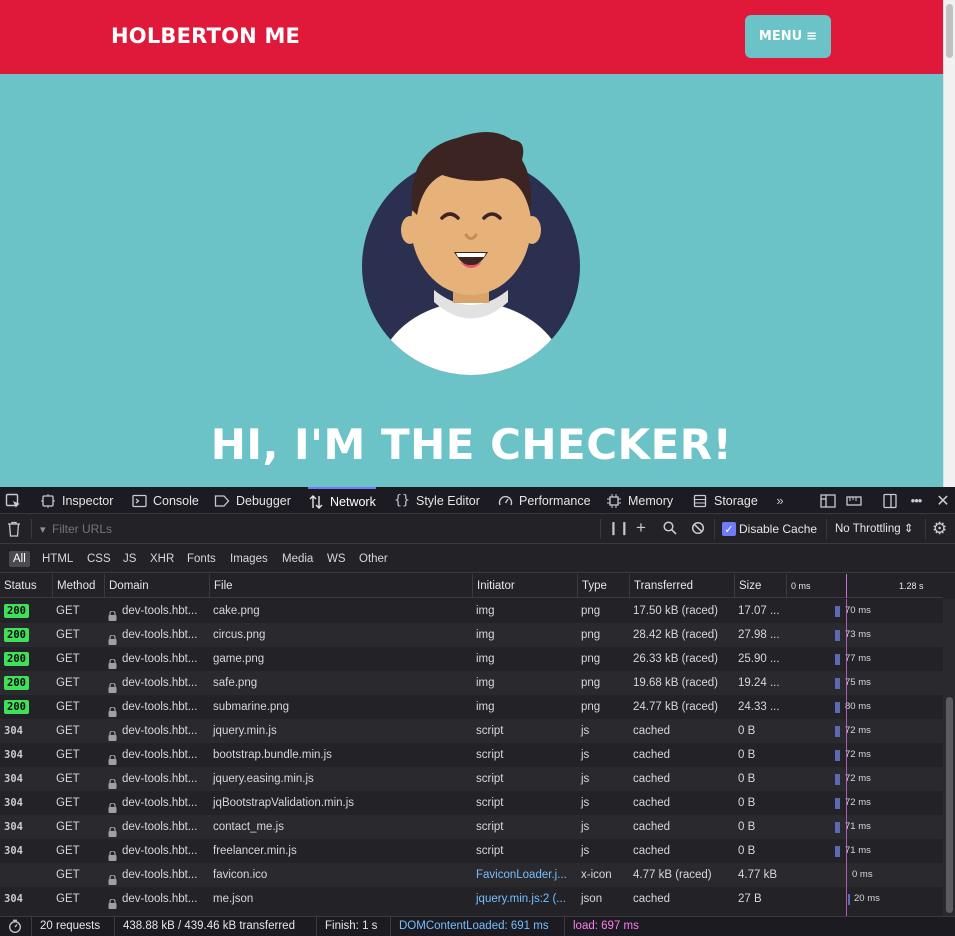 This screenshot has height=936, width=955. I want to click on column-domain: Domain, so click(126, 586).